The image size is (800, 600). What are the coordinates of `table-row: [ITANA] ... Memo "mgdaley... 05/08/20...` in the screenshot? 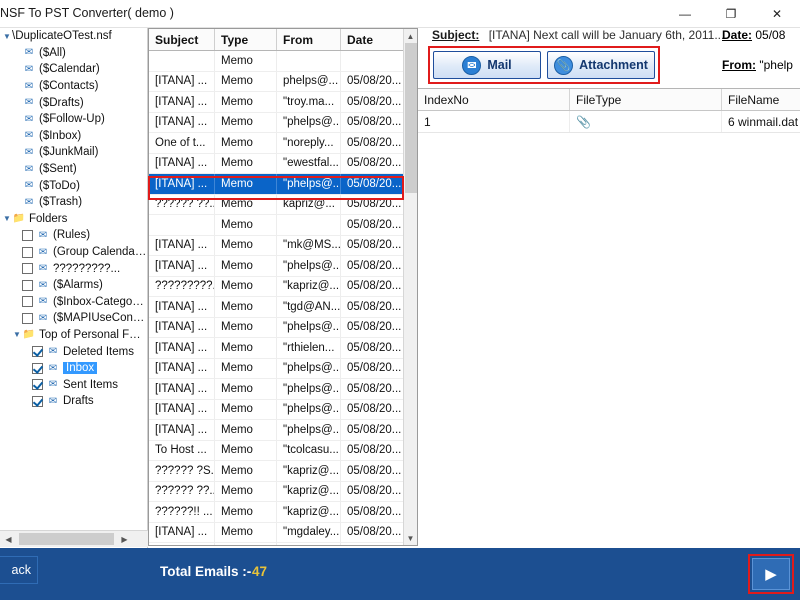 It's located at (283, 532).